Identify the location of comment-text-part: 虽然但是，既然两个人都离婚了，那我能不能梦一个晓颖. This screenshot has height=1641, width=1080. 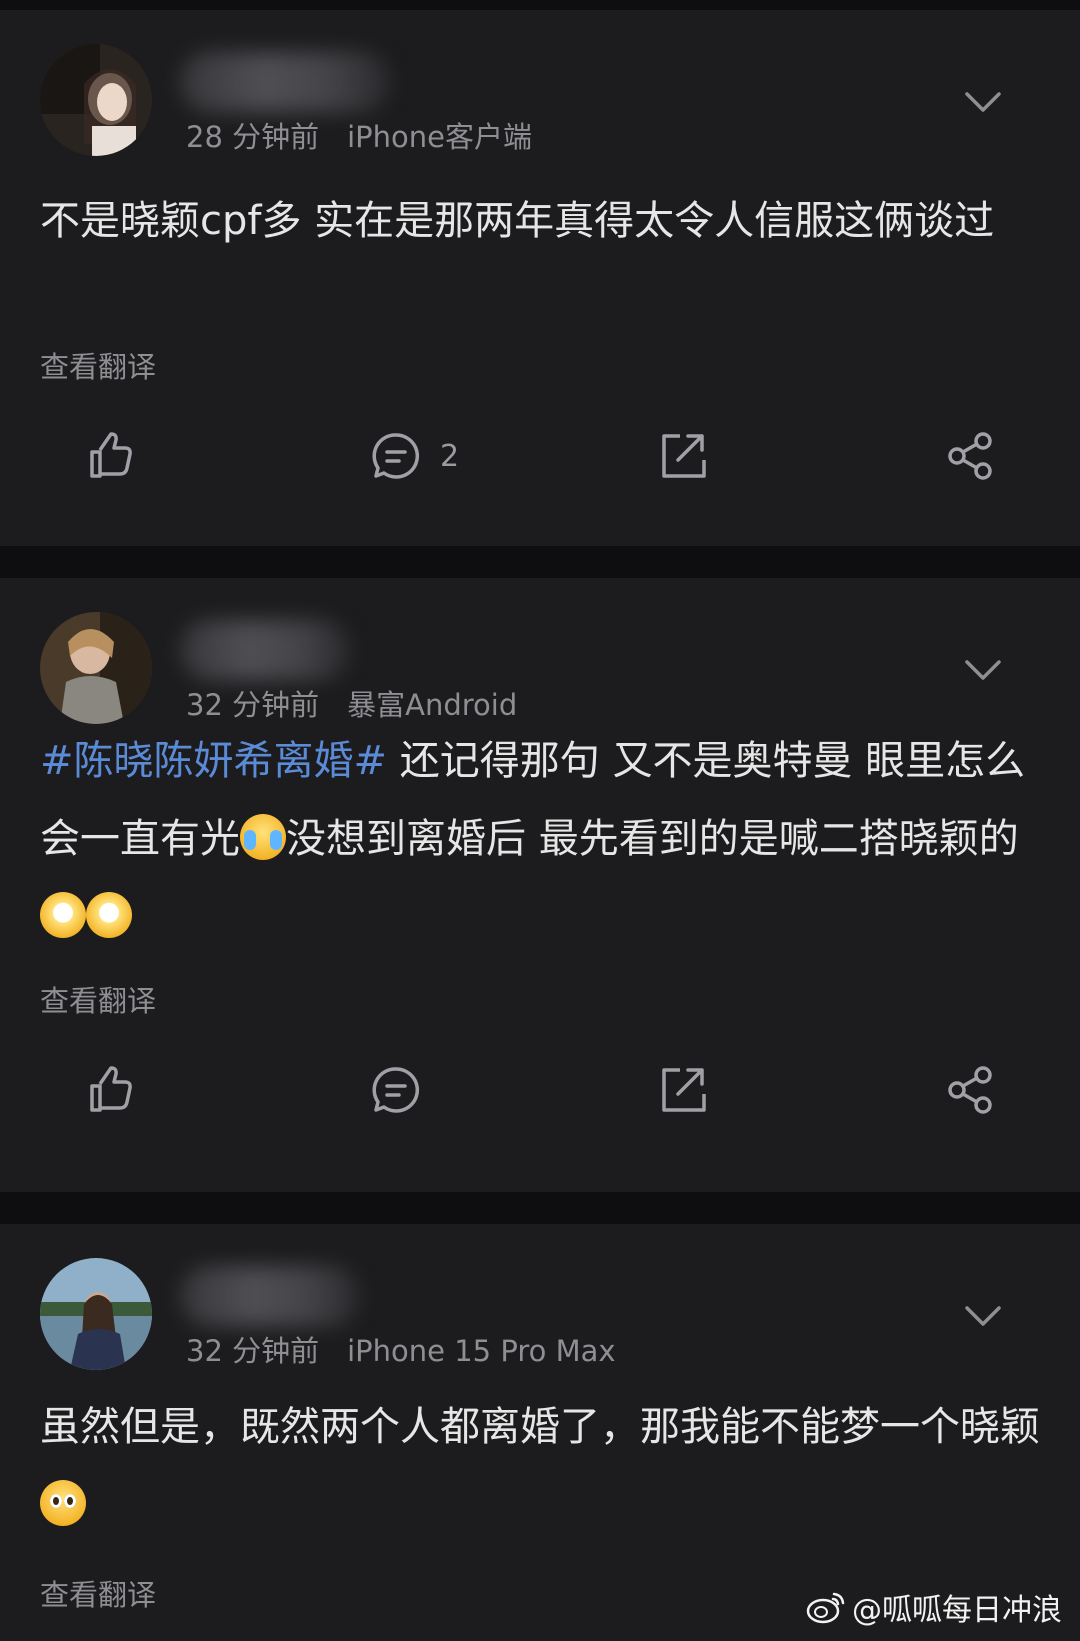
(540, 1427).